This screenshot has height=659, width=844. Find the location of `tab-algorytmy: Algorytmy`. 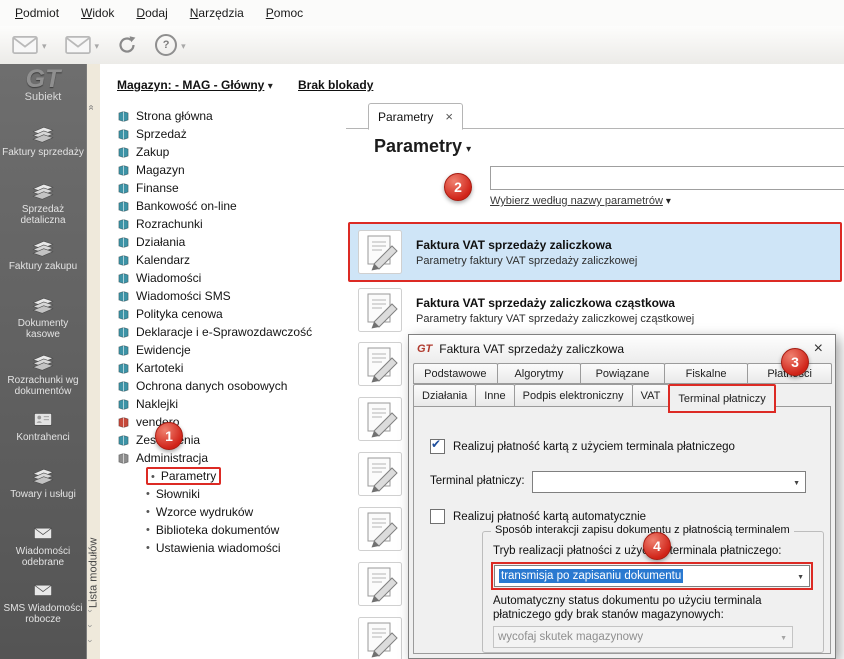

tab-algorytmy: Algorytmy is located at coordinates (539, 373).